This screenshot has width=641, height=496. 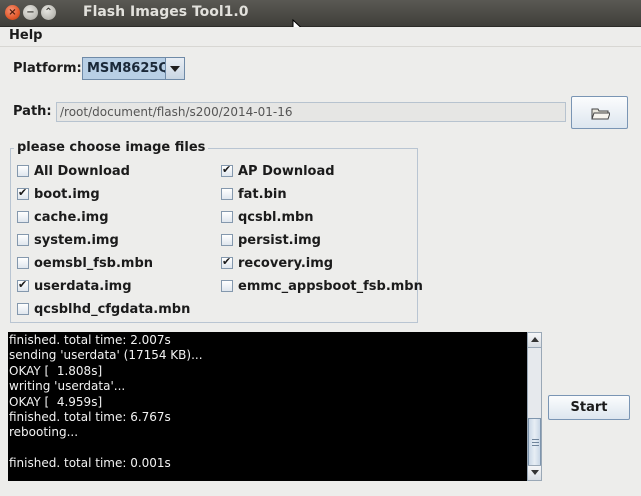 What do you see at coordinates (534, 442) in the screenshot?
I see `scrollbar-thumb` at bounding box center [534, 442].